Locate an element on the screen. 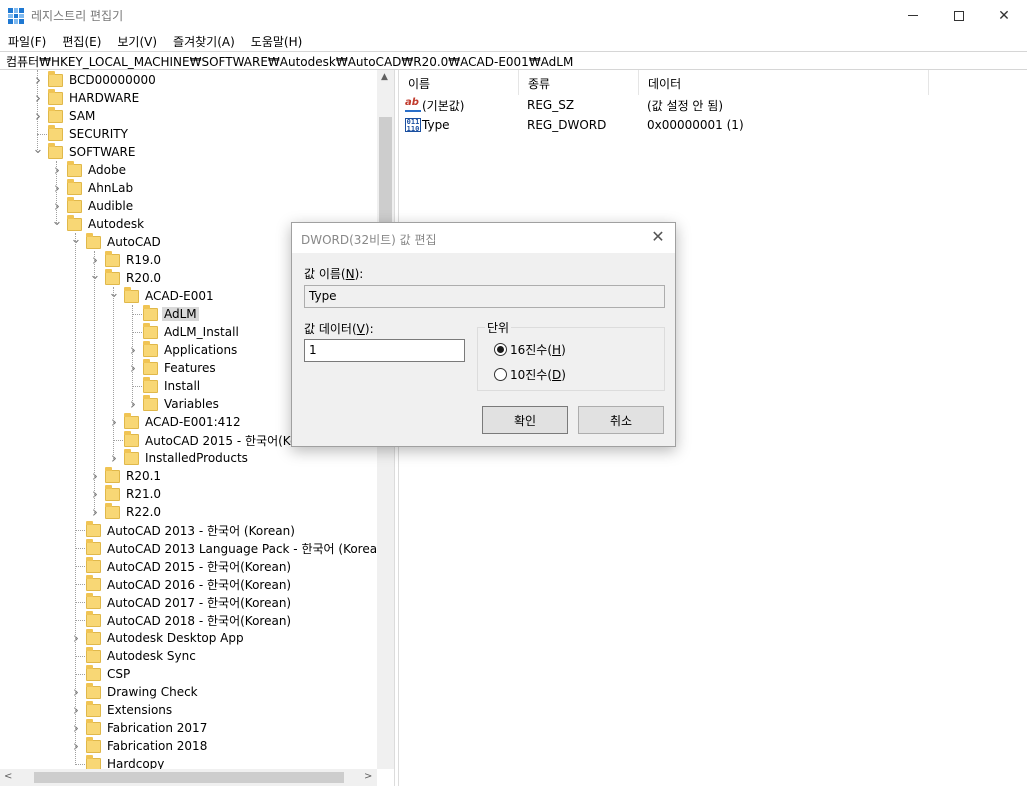  tree-item: › Extensions is located at coordinates (122, 709).